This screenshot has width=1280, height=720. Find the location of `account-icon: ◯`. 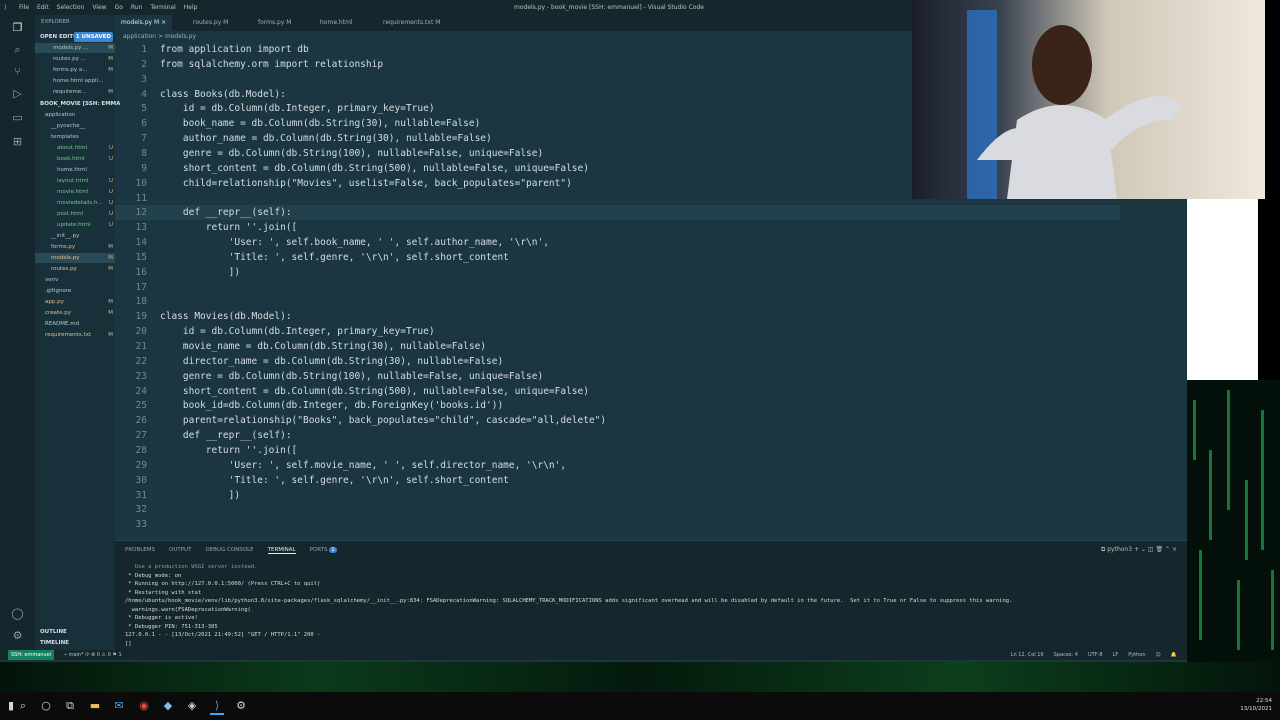

account-icon: ◯ is located at coordinates (17, 613).